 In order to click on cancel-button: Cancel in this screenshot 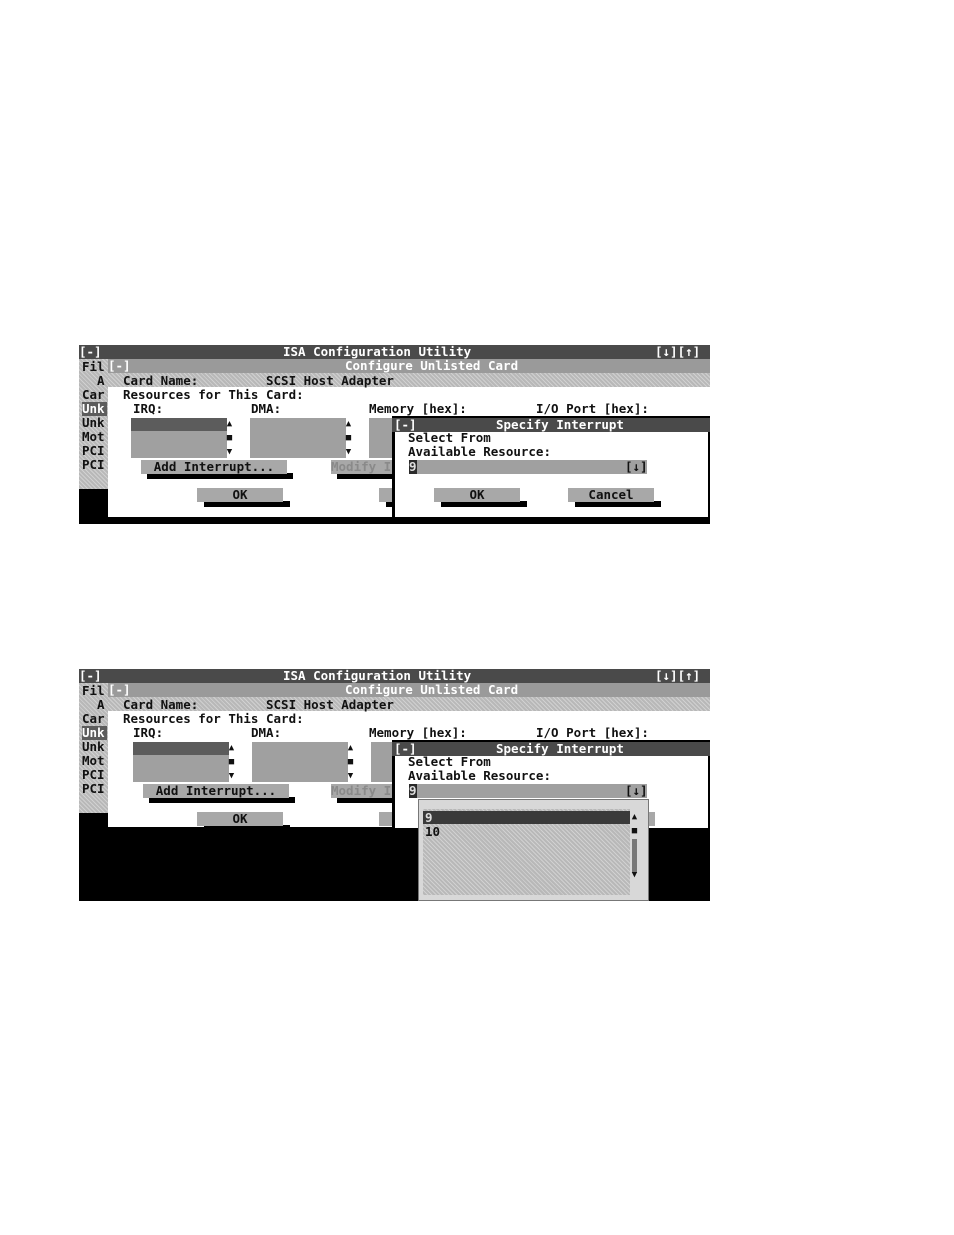, I will do `click(611, 495)`.